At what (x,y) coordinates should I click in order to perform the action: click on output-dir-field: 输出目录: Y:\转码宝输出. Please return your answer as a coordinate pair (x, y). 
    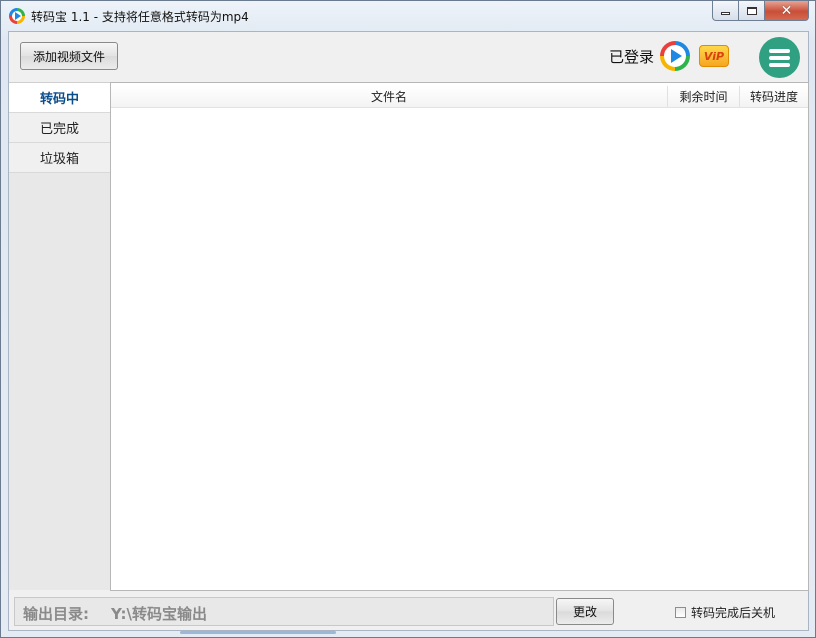
    Looking at the image, I should click on (284, 611).